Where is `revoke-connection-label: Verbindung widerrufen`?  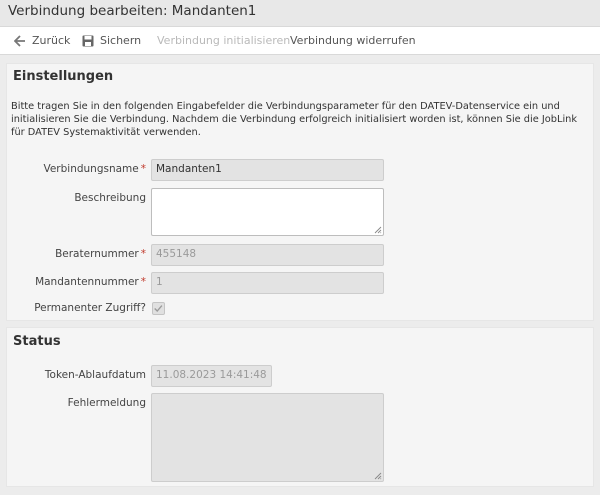 revoke-connection-label: Verbindung widerrufen is located at coordinates (353, 40).